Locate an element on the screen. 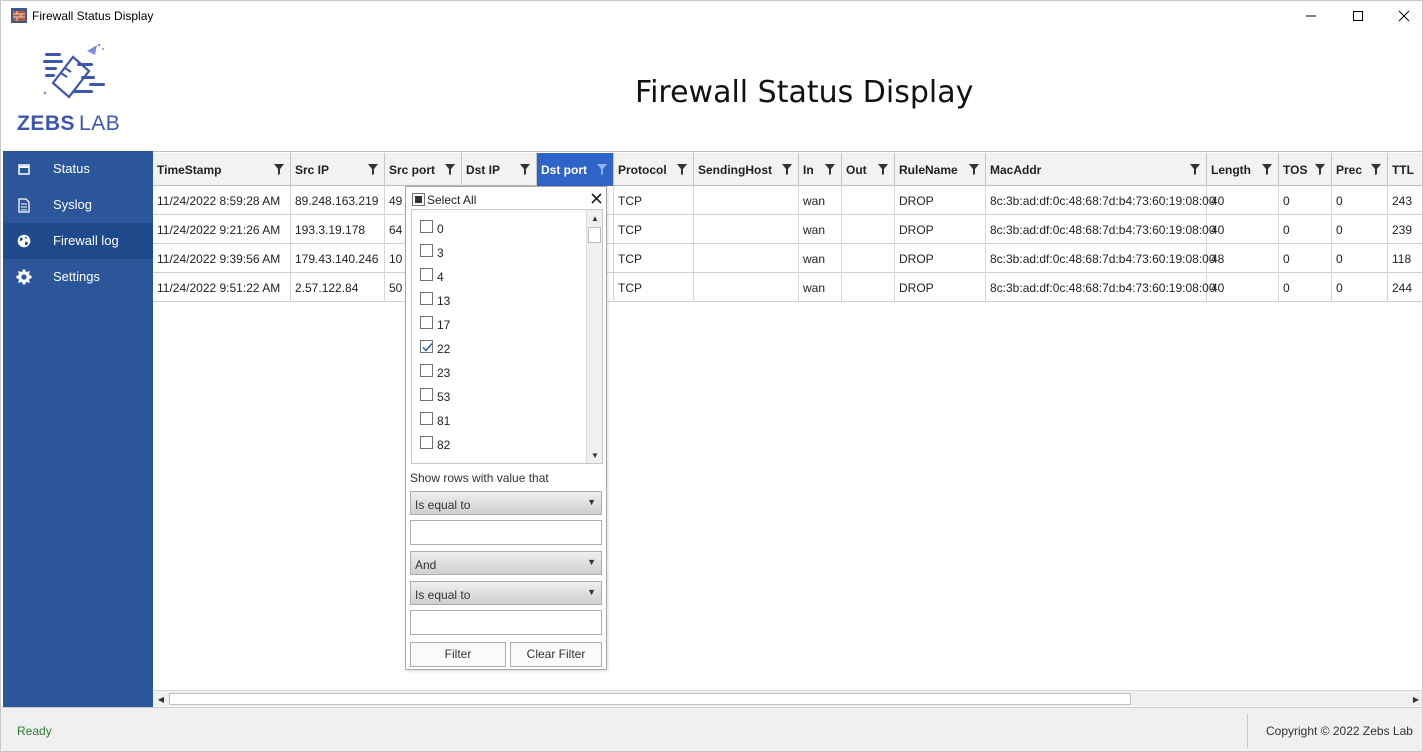 The image size is (1423, 752). vertical-scrollbar: ▲ ▼ is located at coordinates (594, 336).